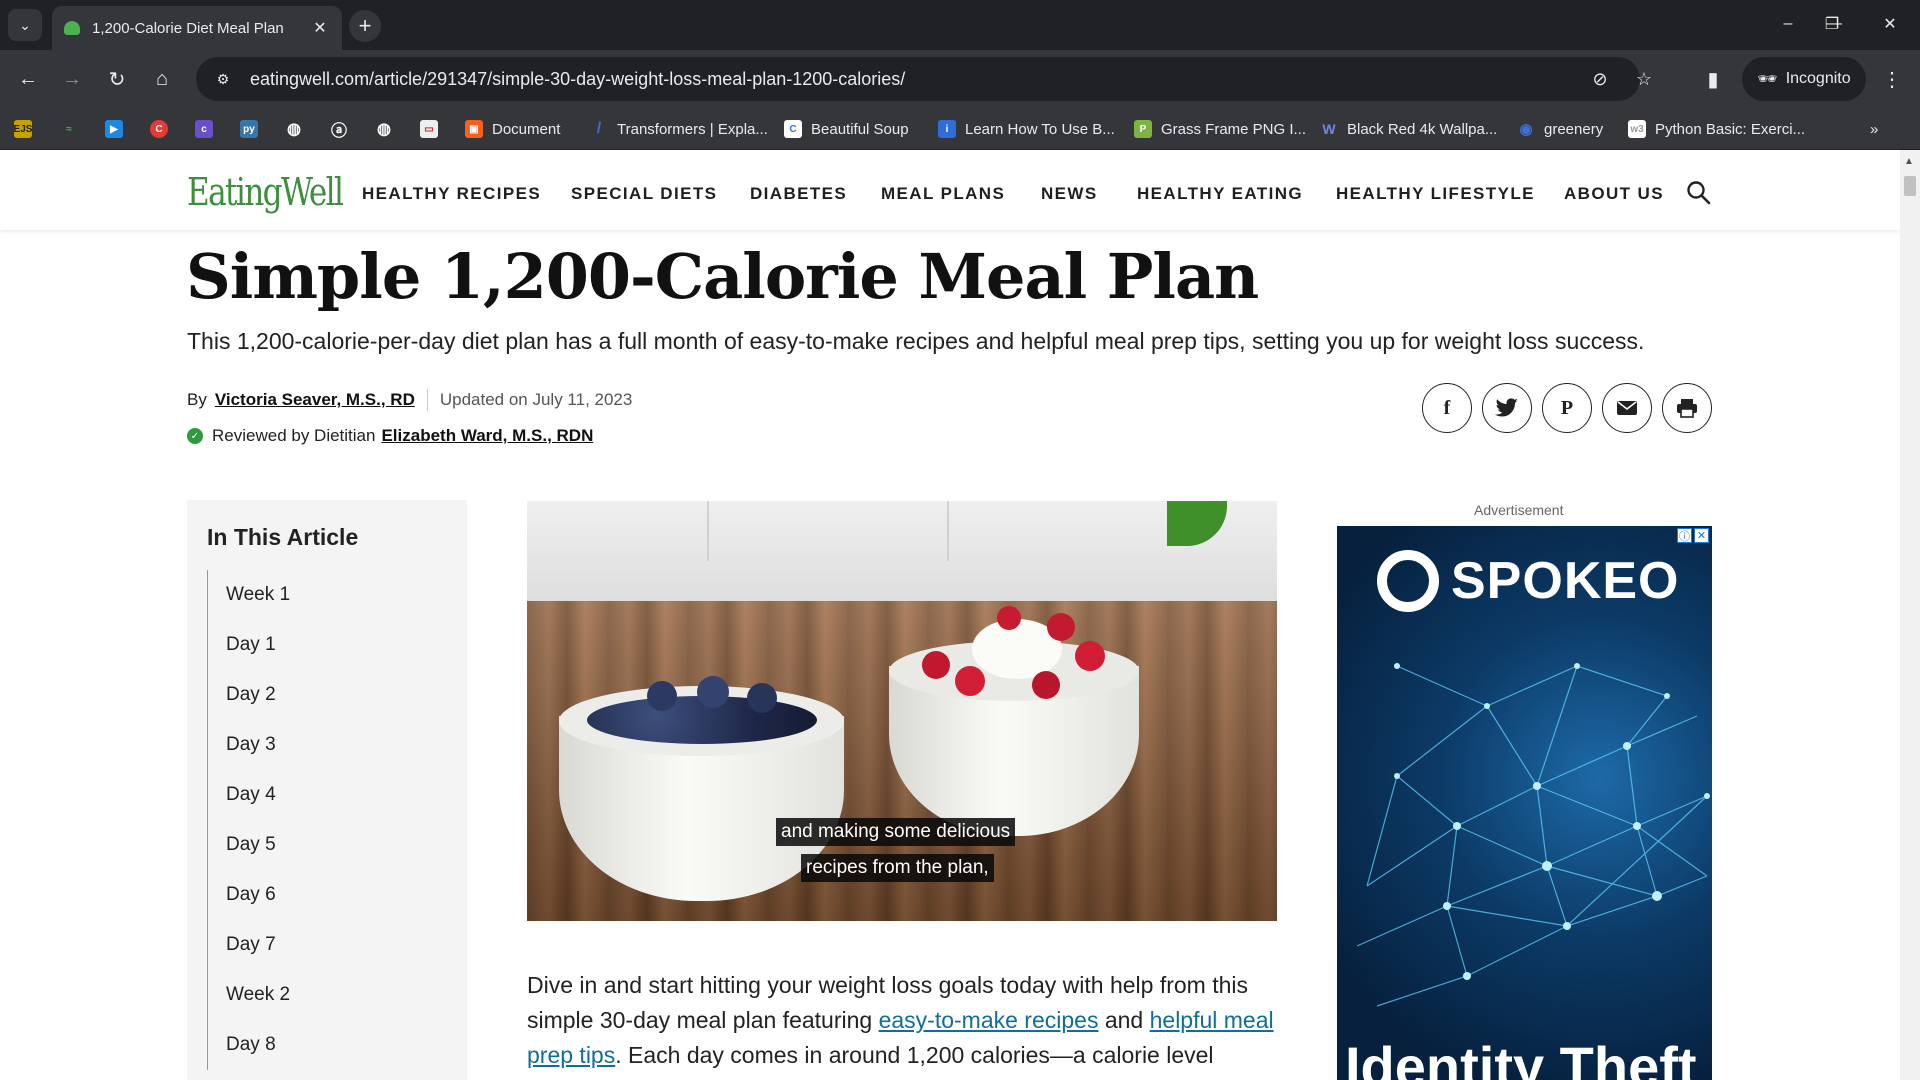  What do you see at coordinates (1713, 79) in the screenshot?
I see `side-panel-icon: ▮` at bounding box center [1713, 79].